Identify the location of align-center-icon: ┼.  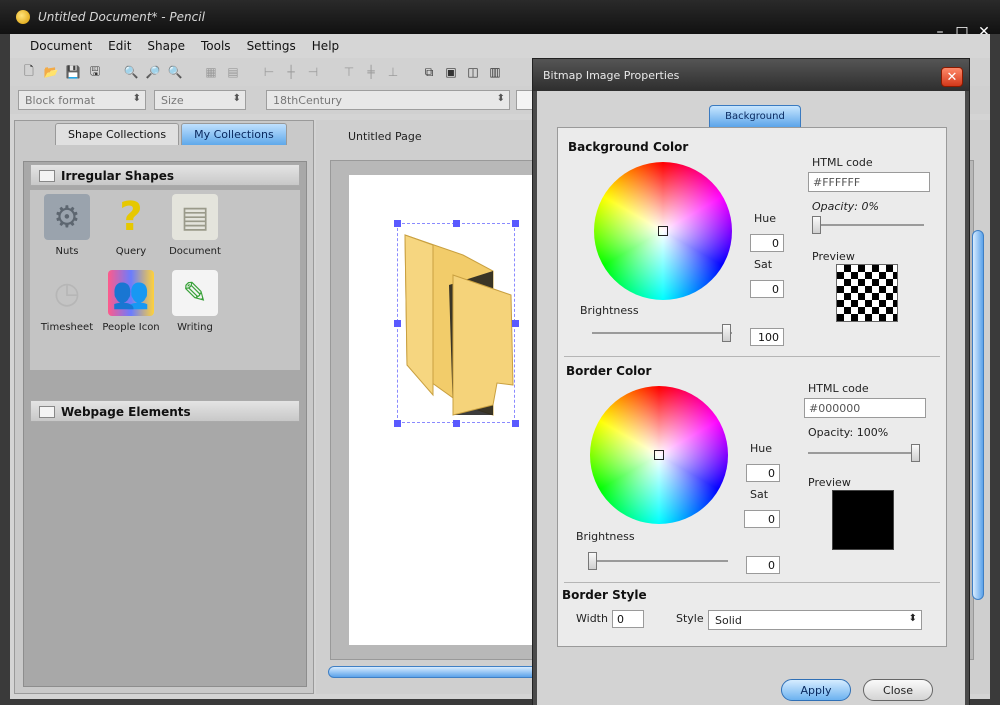
(291, 72).